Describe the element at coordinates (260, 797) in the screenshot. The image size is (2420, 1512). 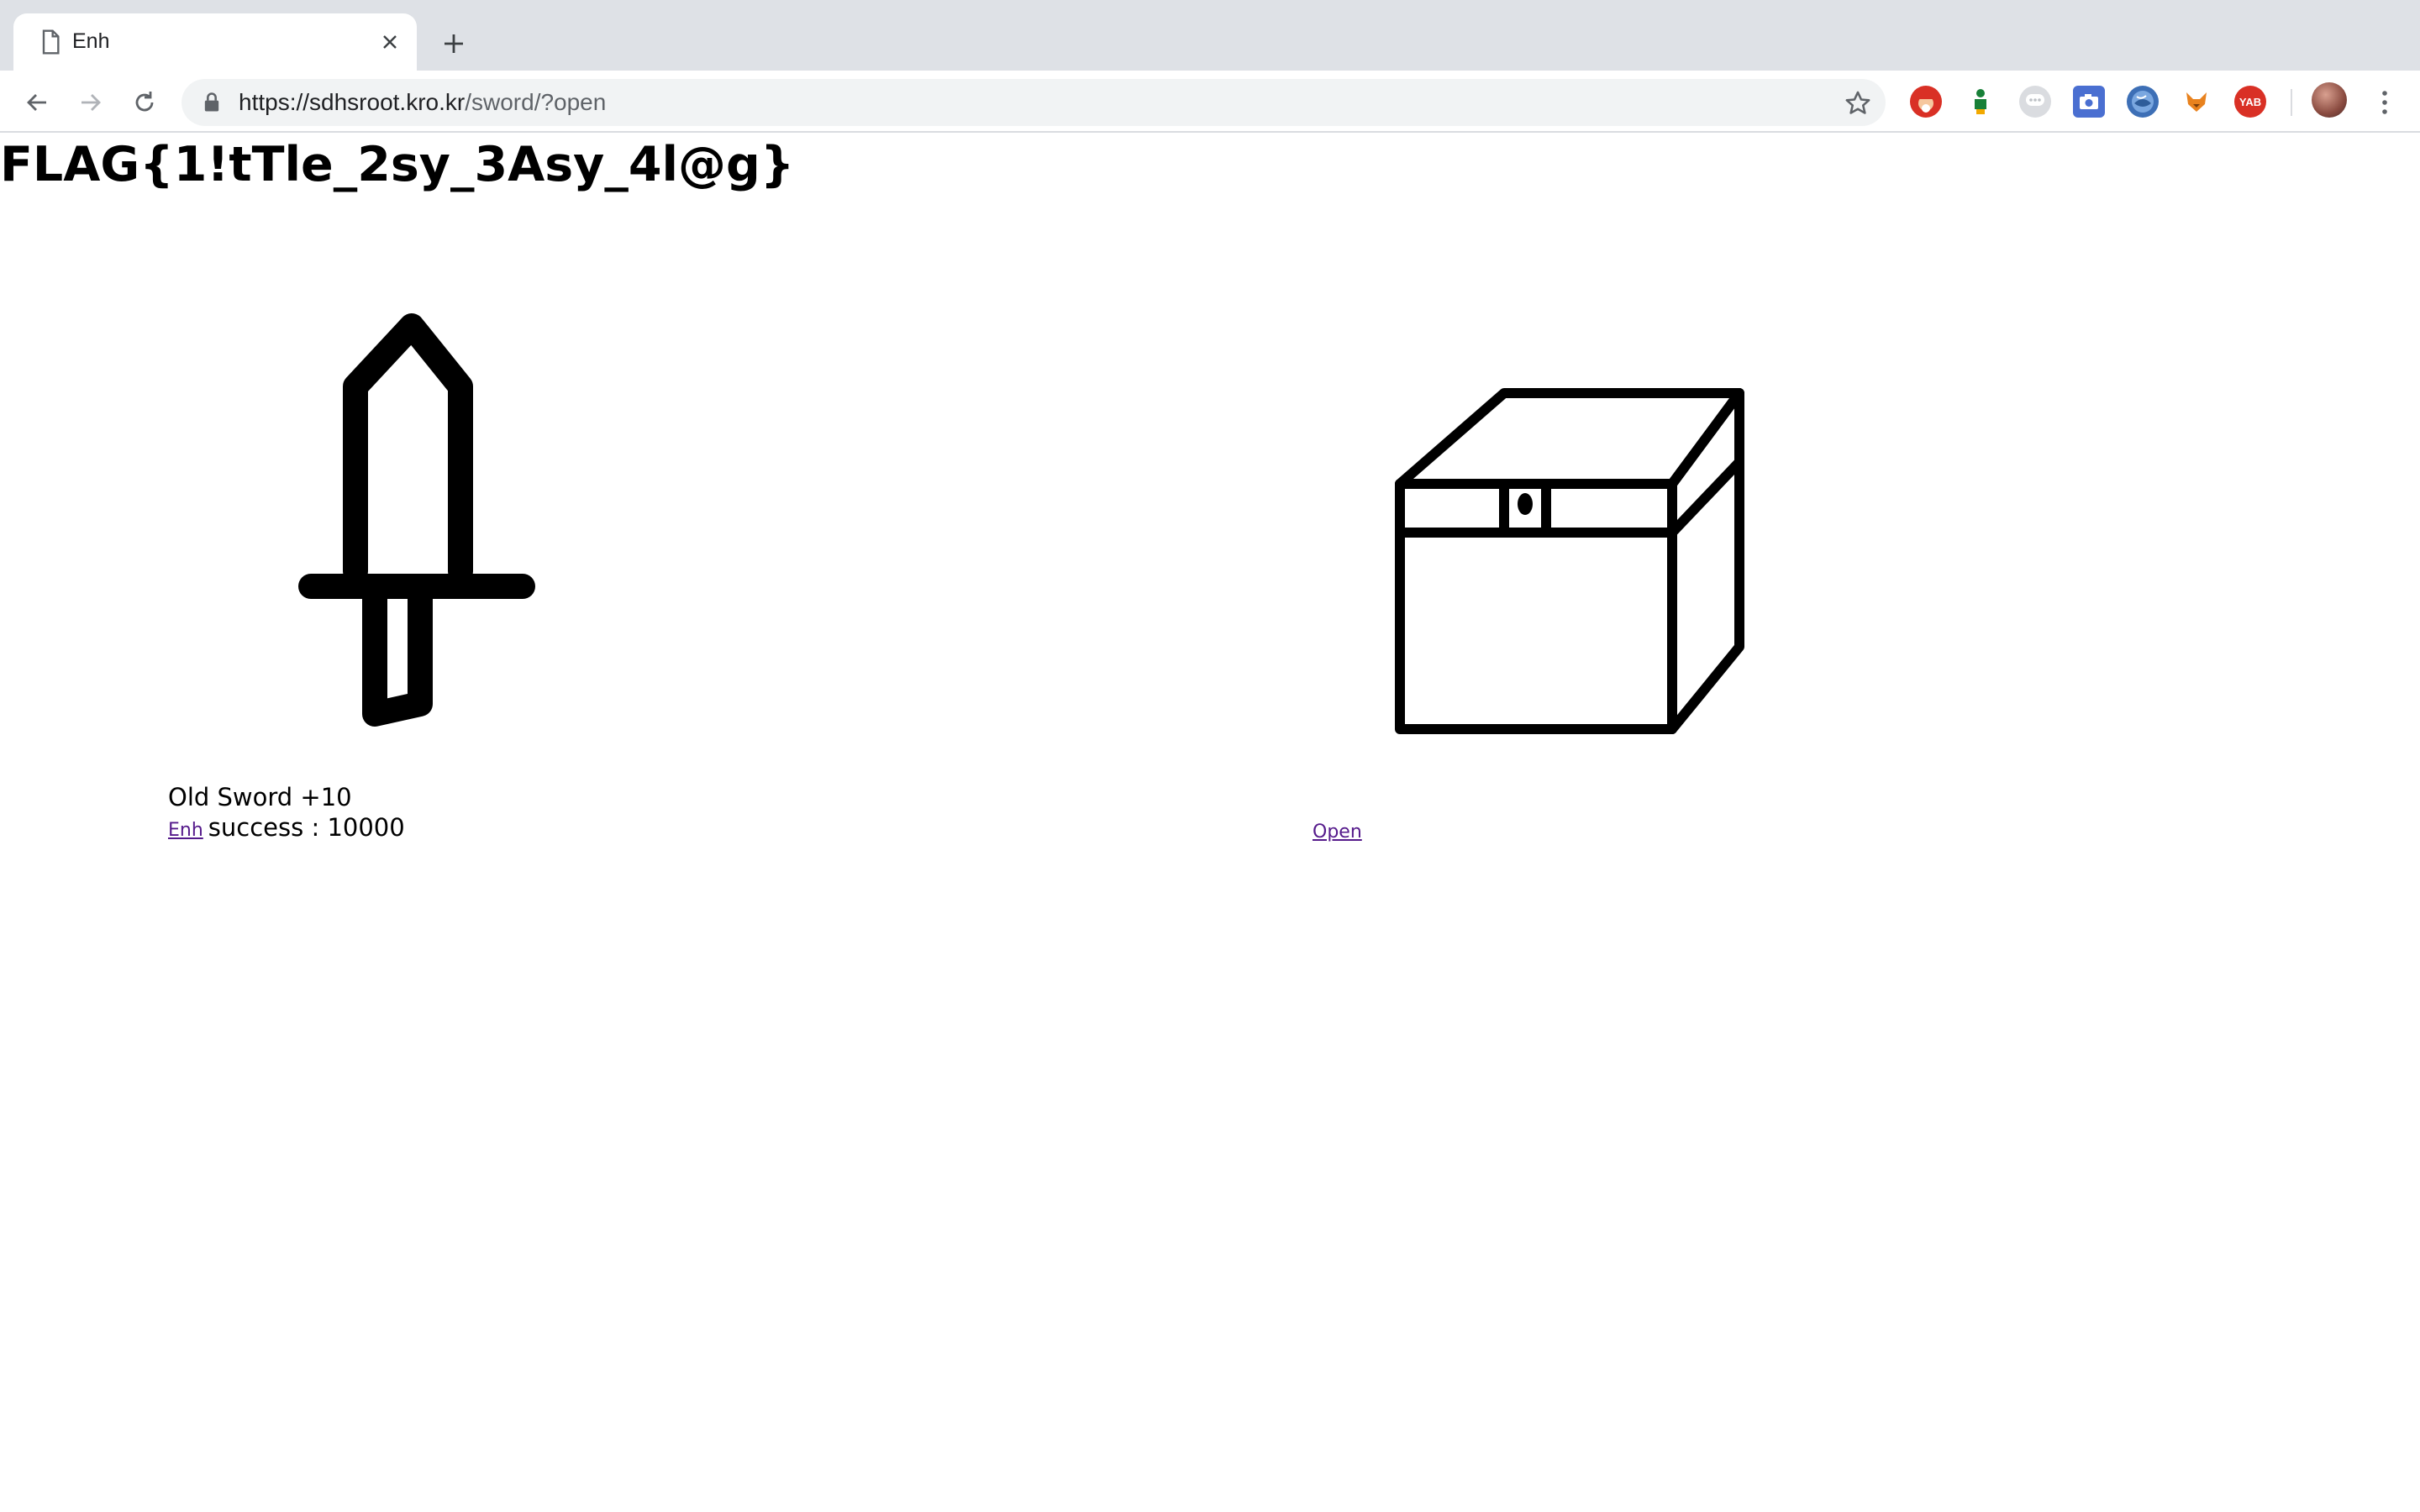
I see `item-name: Old Sword +10` at that location.